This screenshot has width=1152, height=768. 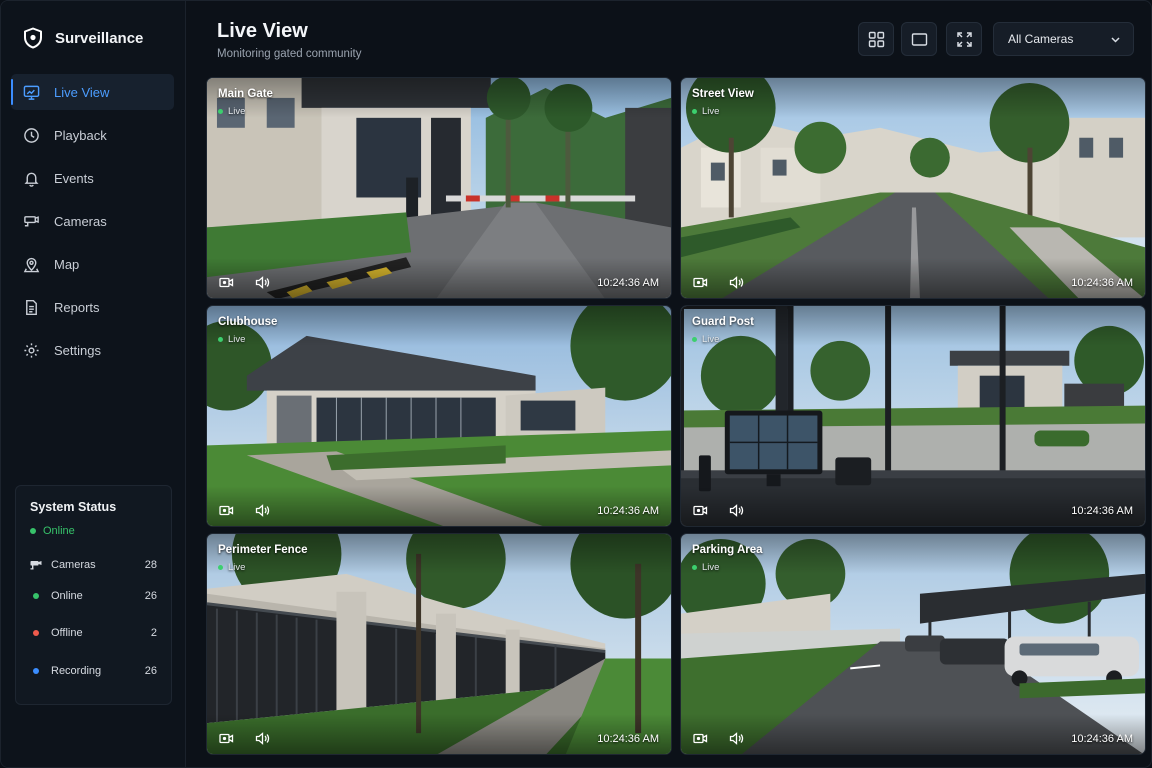 What do you see at coordinates (59, 531) in the screenshot?
I see `system-status-state-label: Online` at bounding box center [59, 531].